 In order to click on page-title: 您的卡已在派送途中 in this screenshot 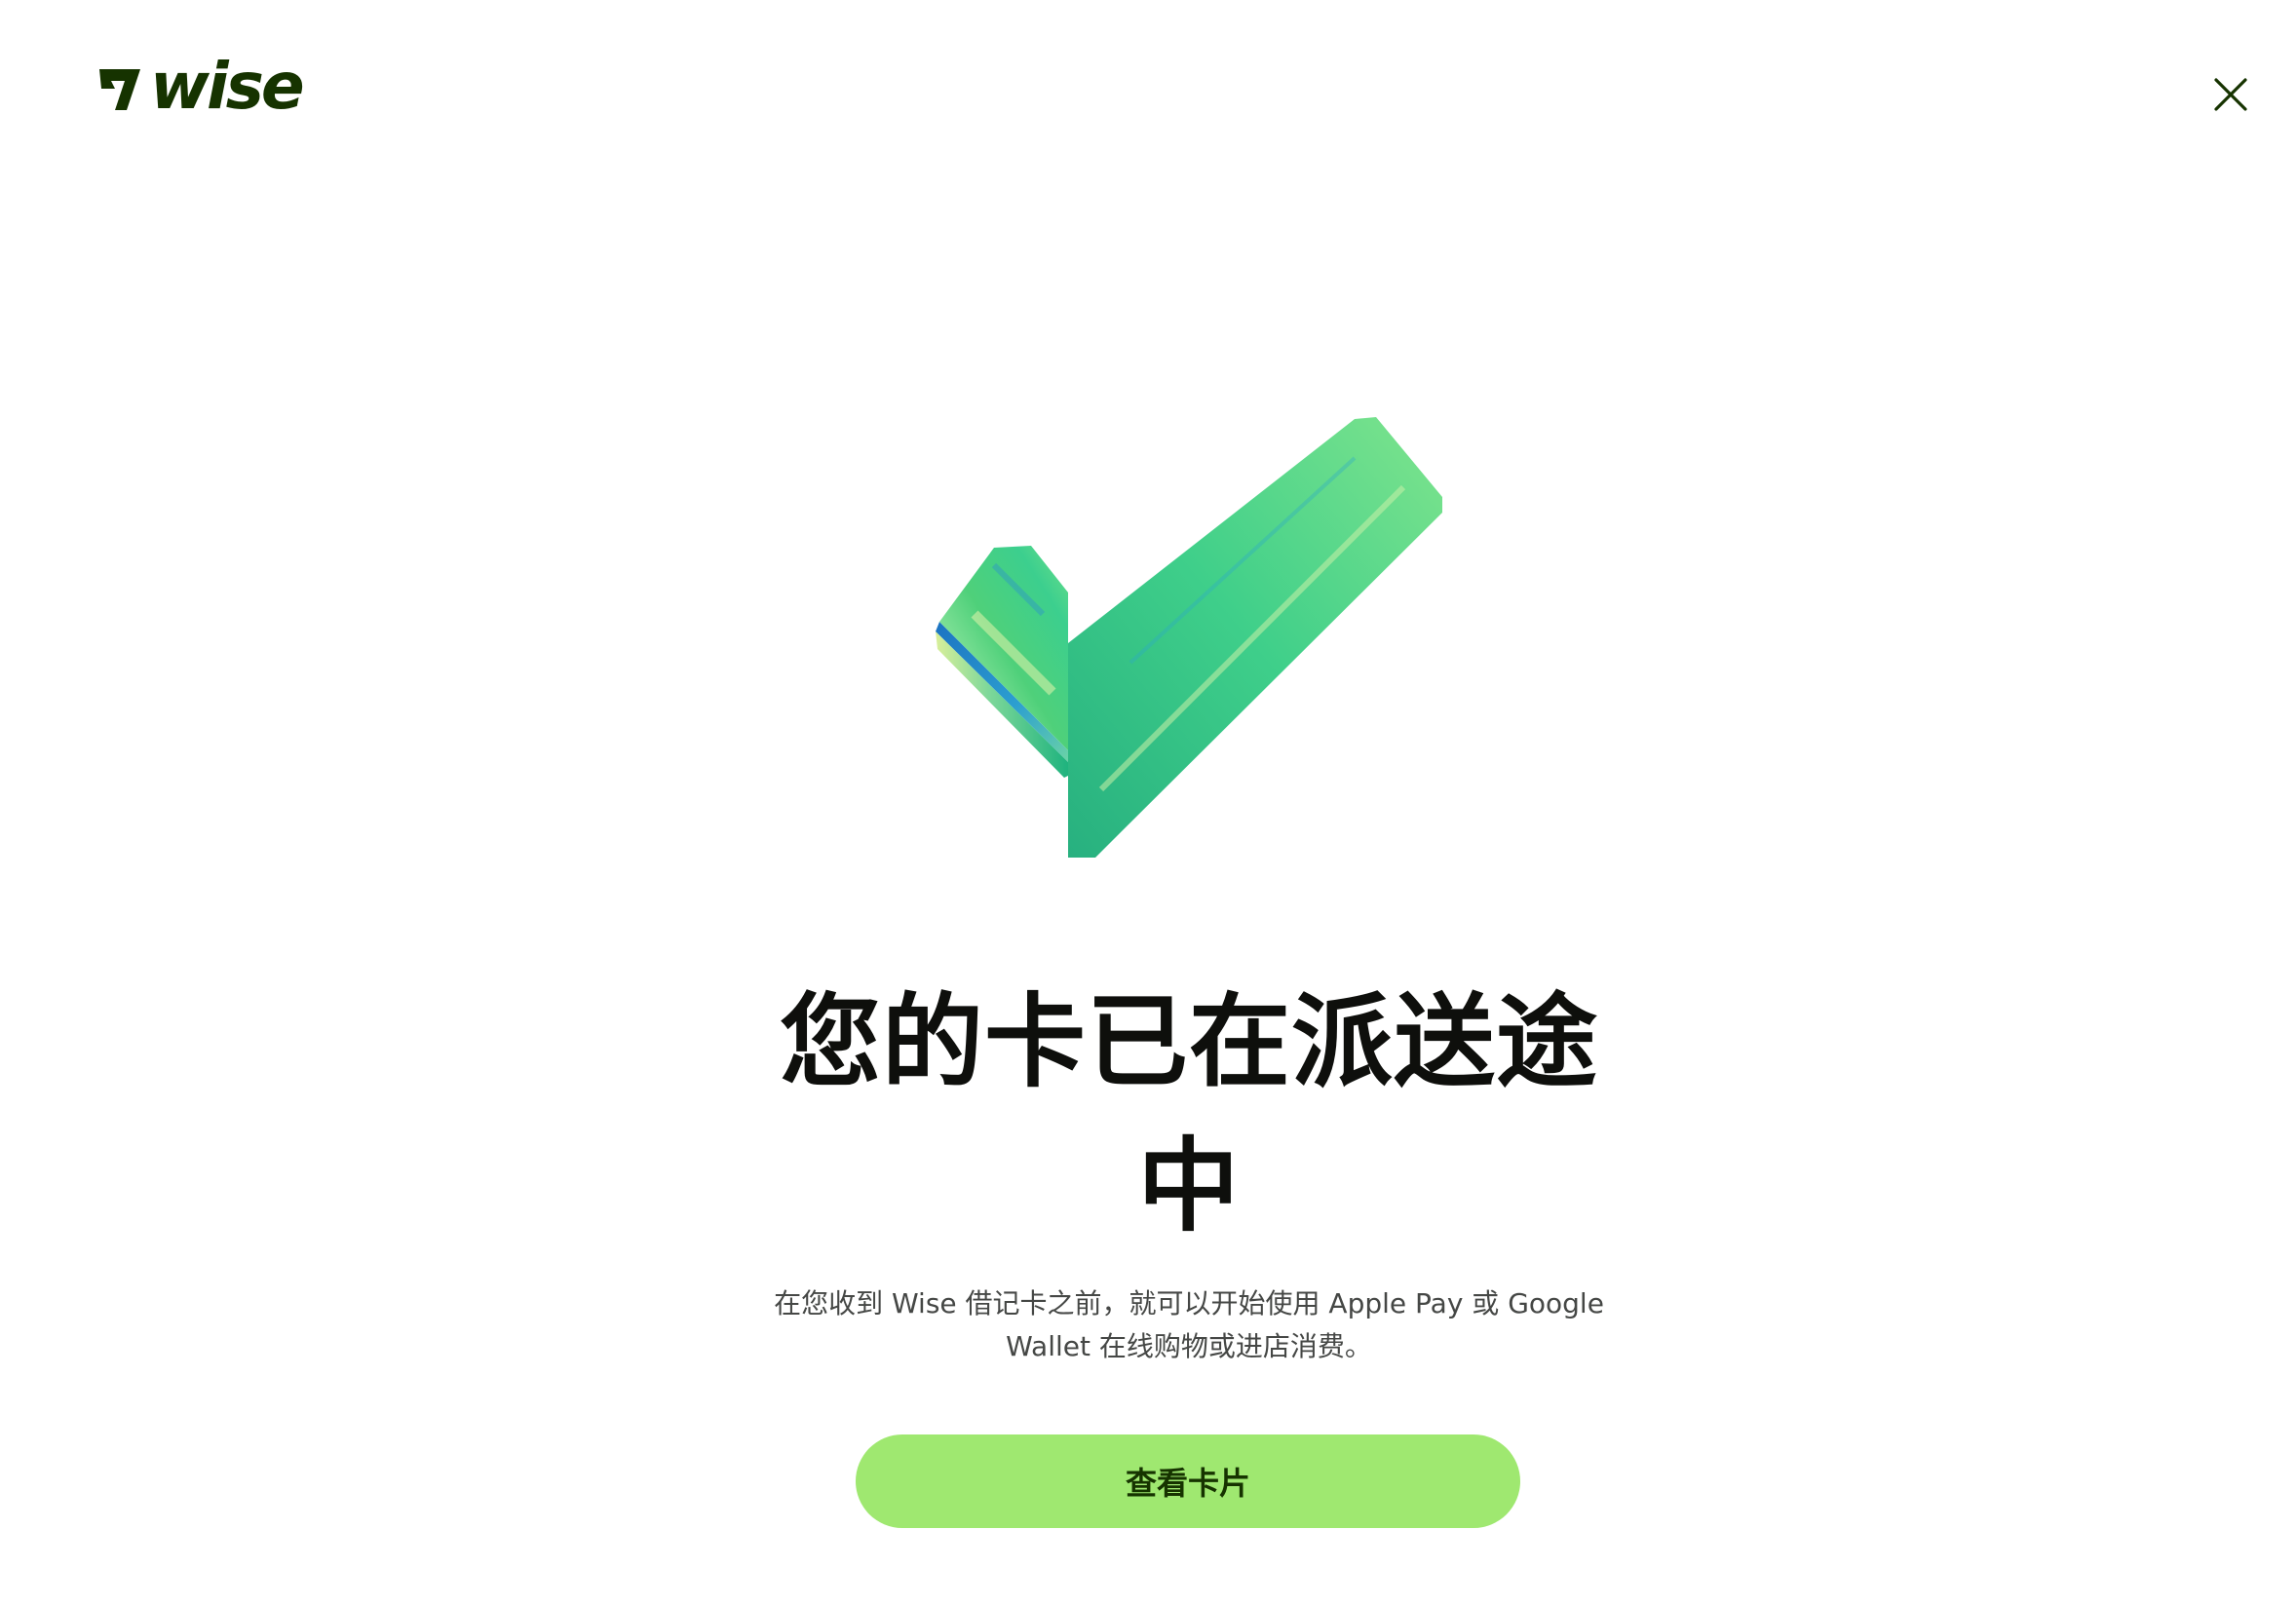, I will do `click(1188, 1113)`.